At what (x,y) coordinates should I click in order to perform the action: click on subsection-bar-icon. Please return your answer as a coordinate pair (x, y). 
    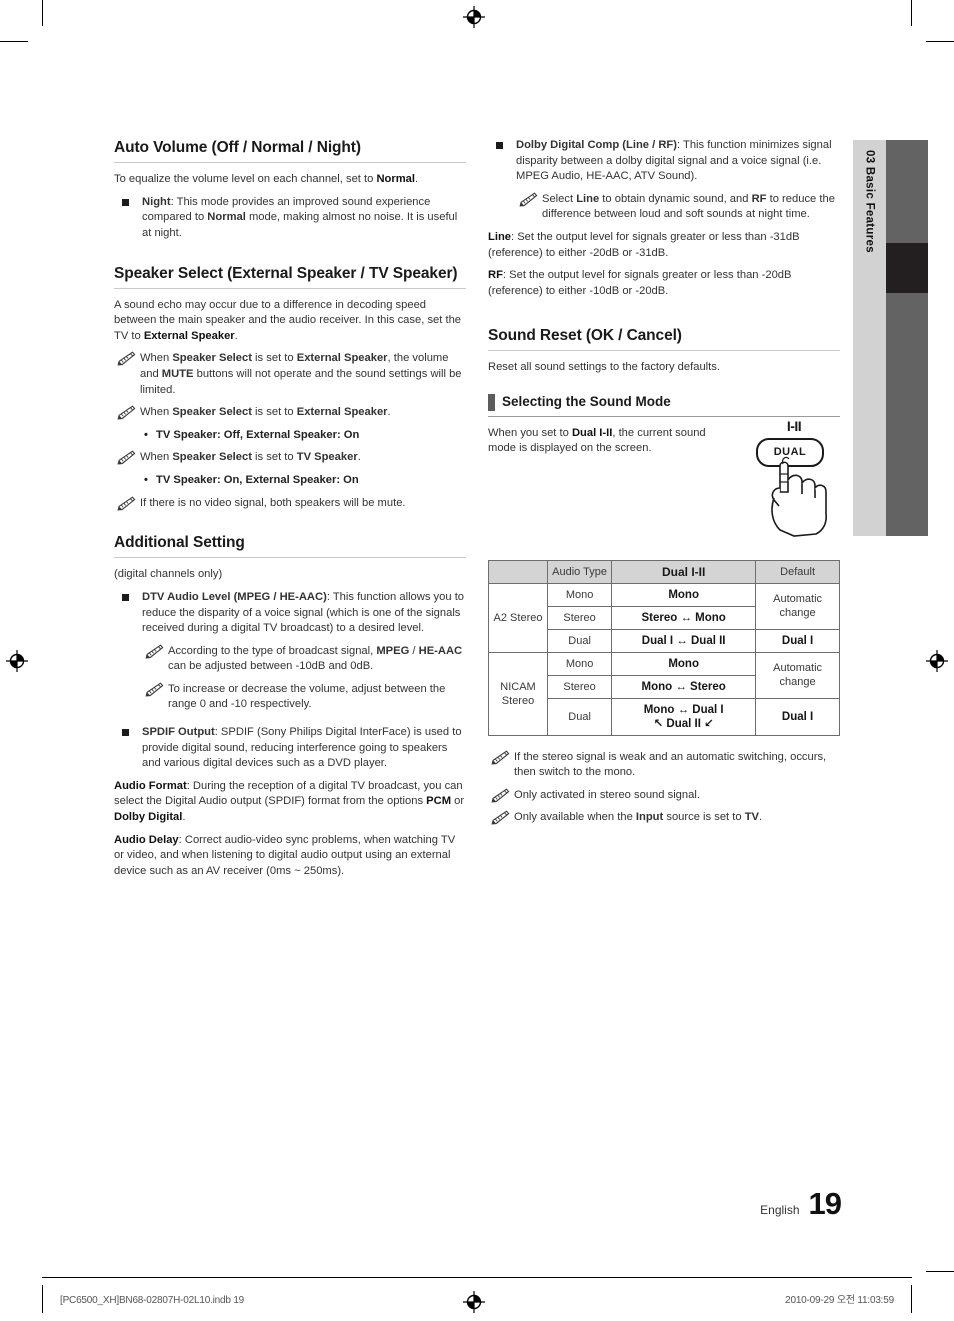
    Looking at the image, I should click on (491, 403).